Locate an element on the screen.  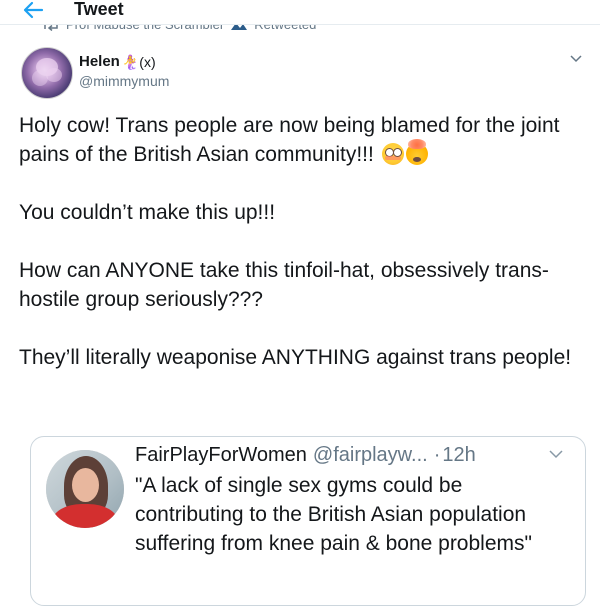
exploding-head-emoji-icon is located at coordinates (416, 152).